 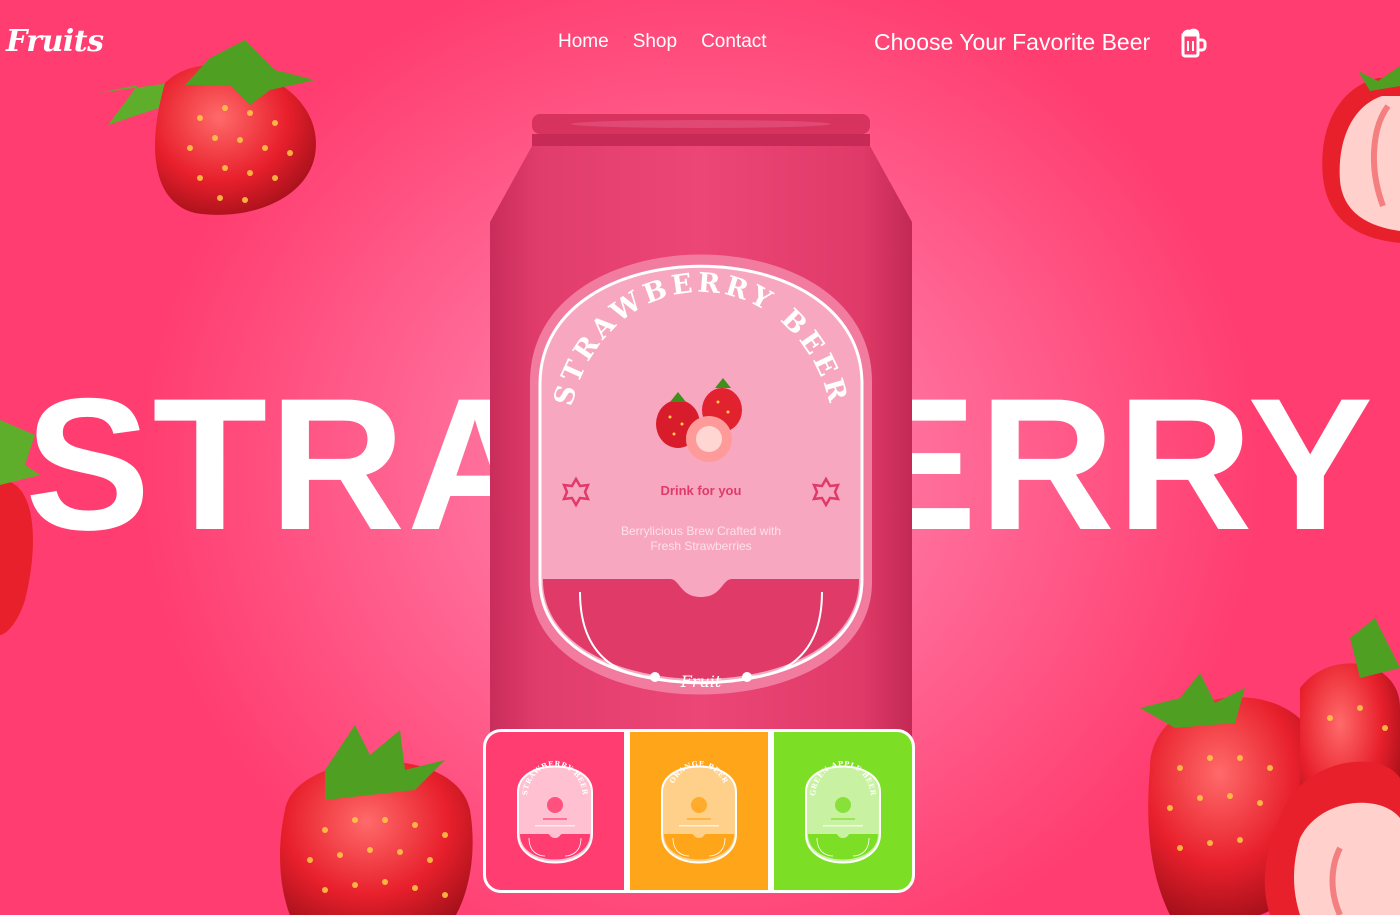 What do you see at coordinates (700, 546) in the screenshot?
I see `can-desc-line2: Fresh Strawberries` at bounding box center [700, 546].